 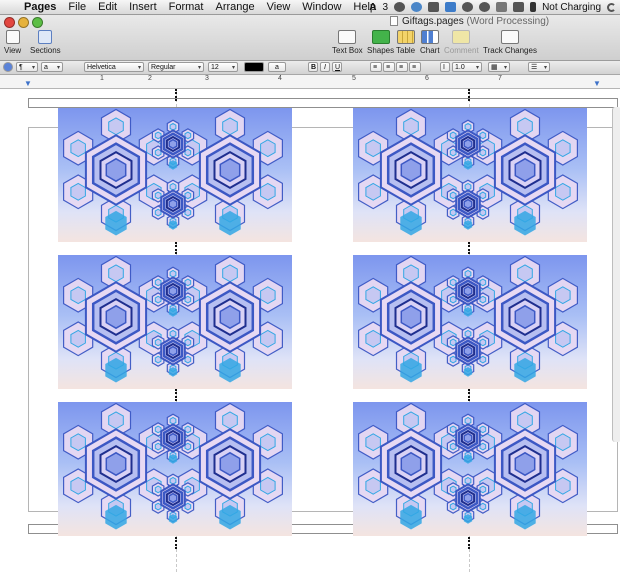 What do you see at coordinates (313, 67) in the screenshot?
I see `bold-button: B` at bounding box center [313, 67].